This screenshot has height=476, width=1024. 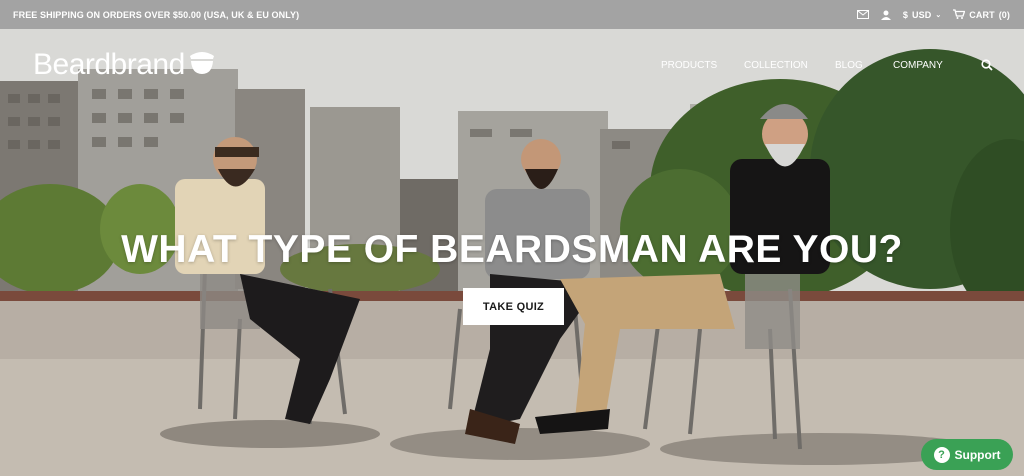 I want to click on currency-symbol: $, so click(x=905, y=14).